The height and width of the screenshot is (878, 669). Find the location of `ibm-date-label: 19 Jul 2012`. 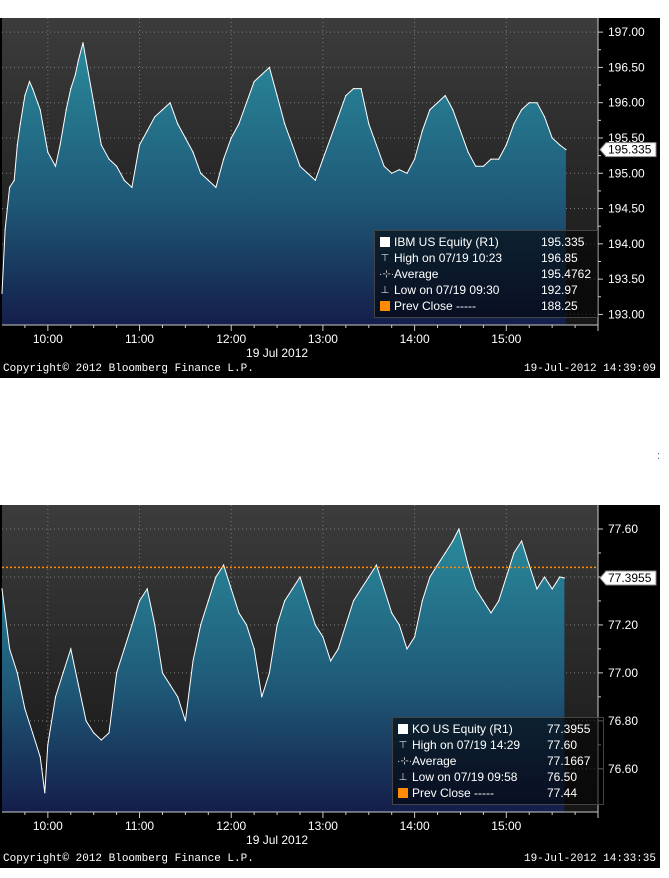

ibm-date-label: 19 Jul 2012 is located at coordinates (277, 353).